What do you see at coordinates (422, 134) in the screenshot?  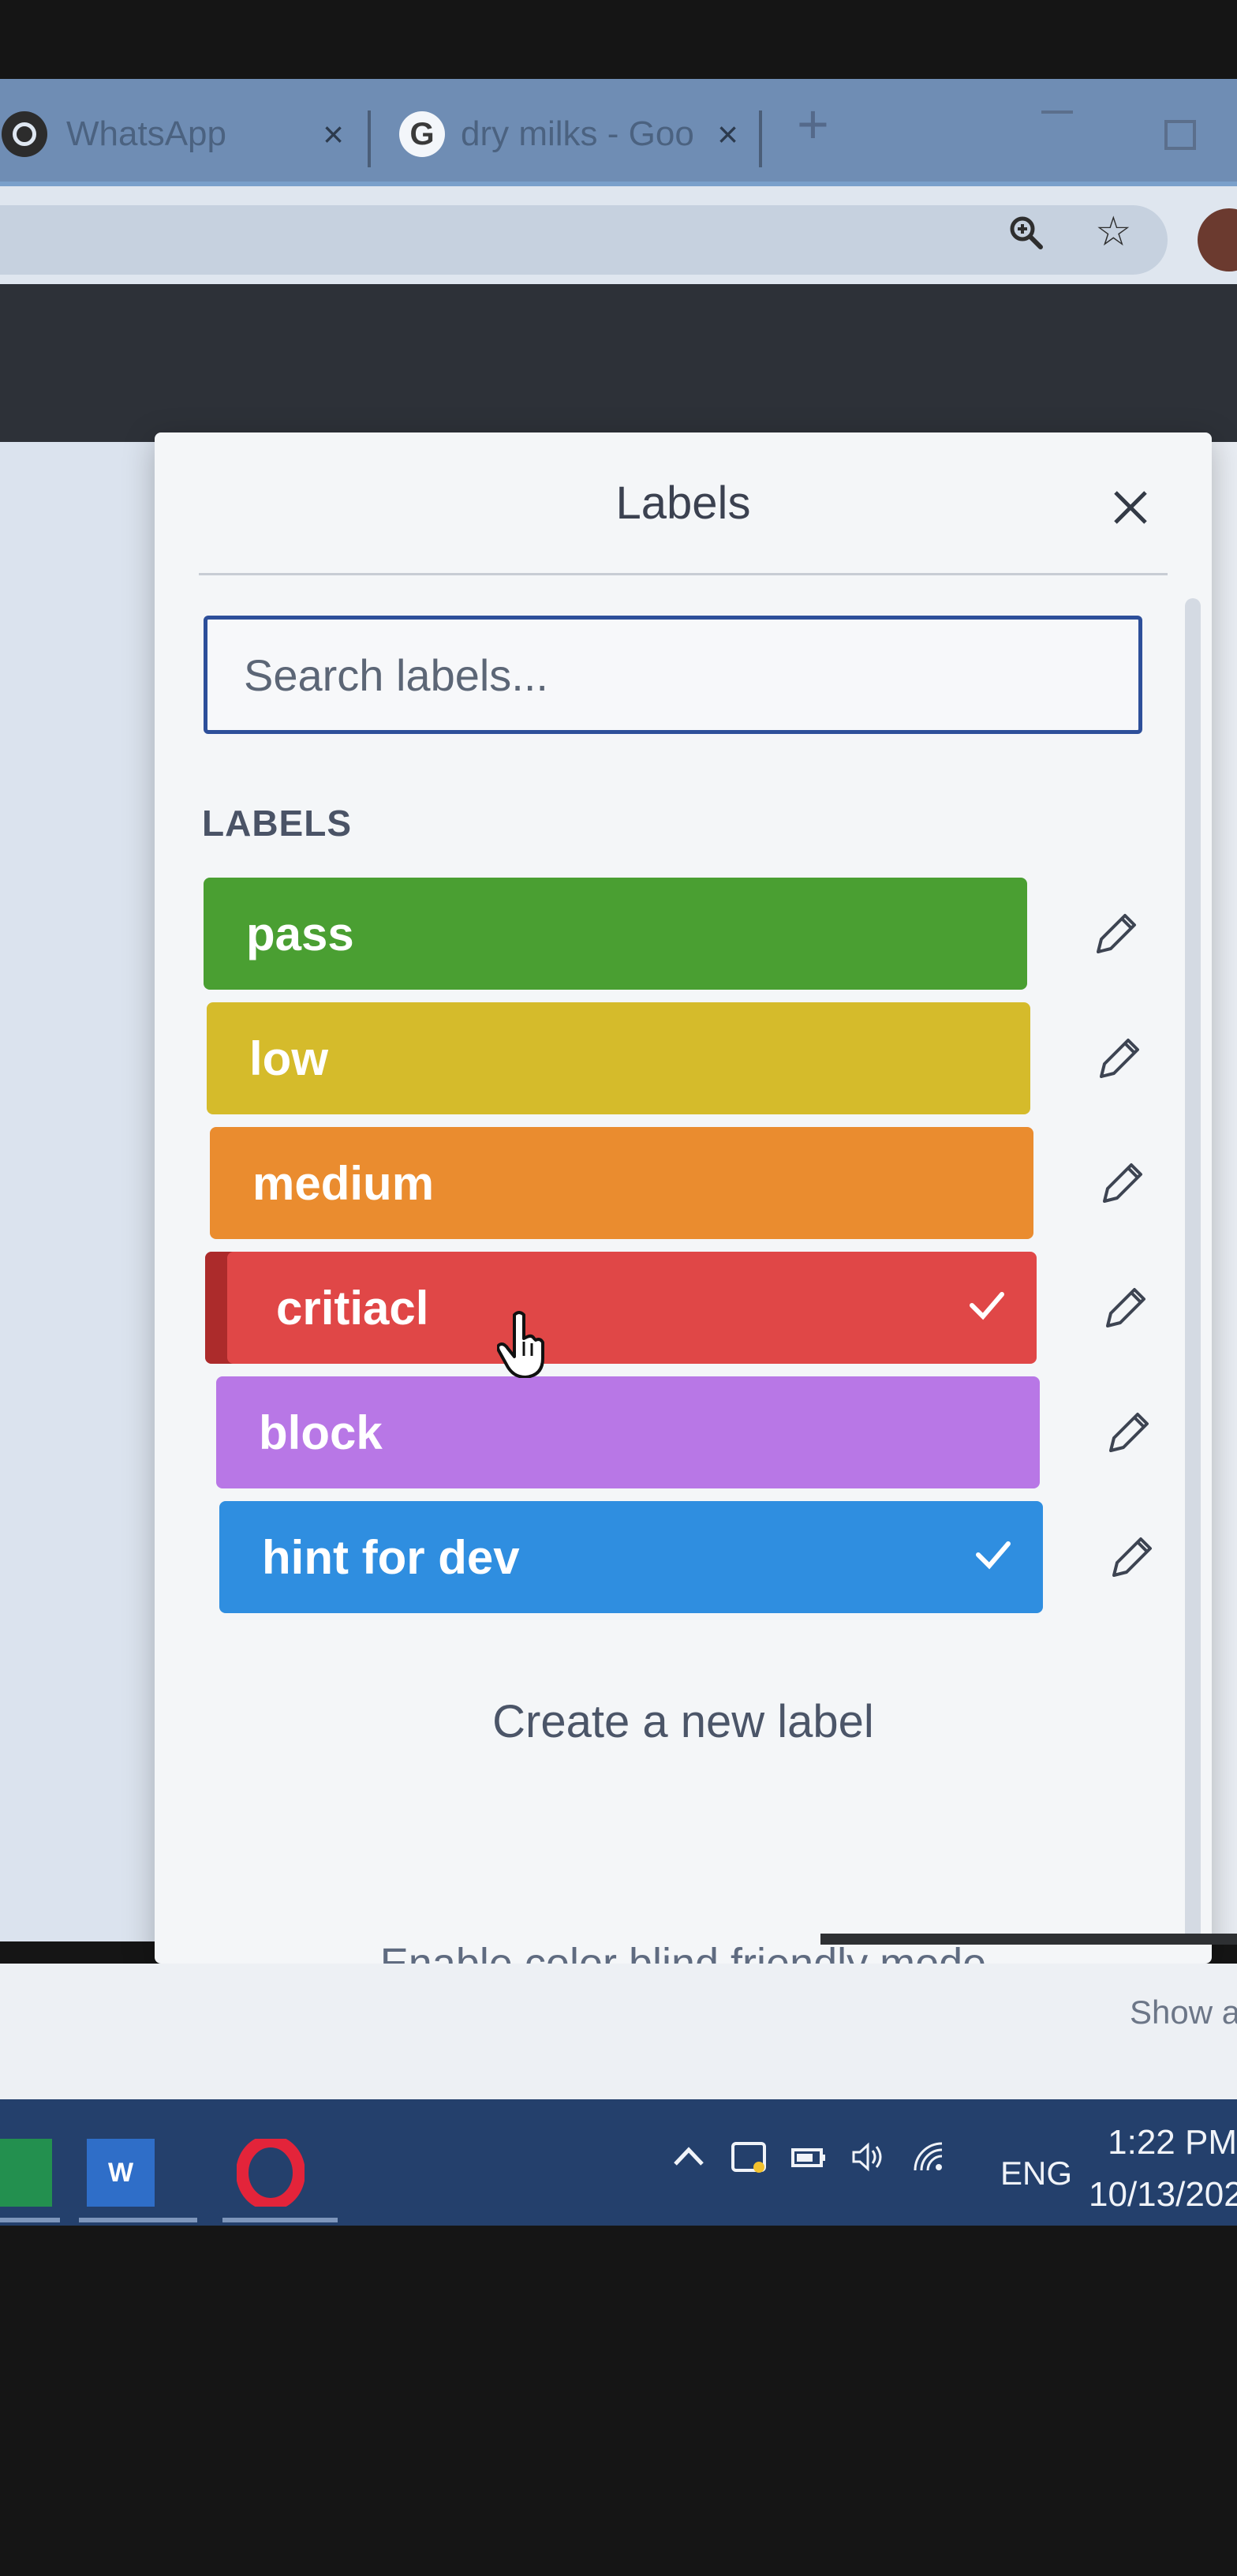 I see `google-icon: G` at bounding box center [422, 134].